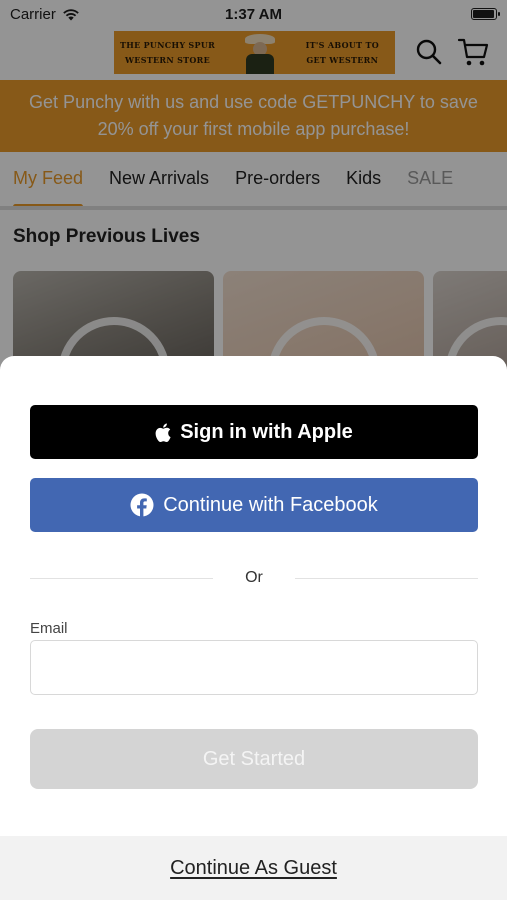 This screenshot has height=900, width=507. I want to click on or-label: Or, so click(254, 577).